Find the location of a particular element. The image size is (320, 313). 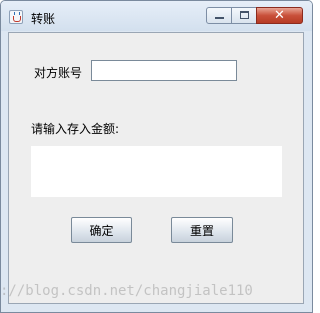

minimize-button is located at coordinates (219, 15).